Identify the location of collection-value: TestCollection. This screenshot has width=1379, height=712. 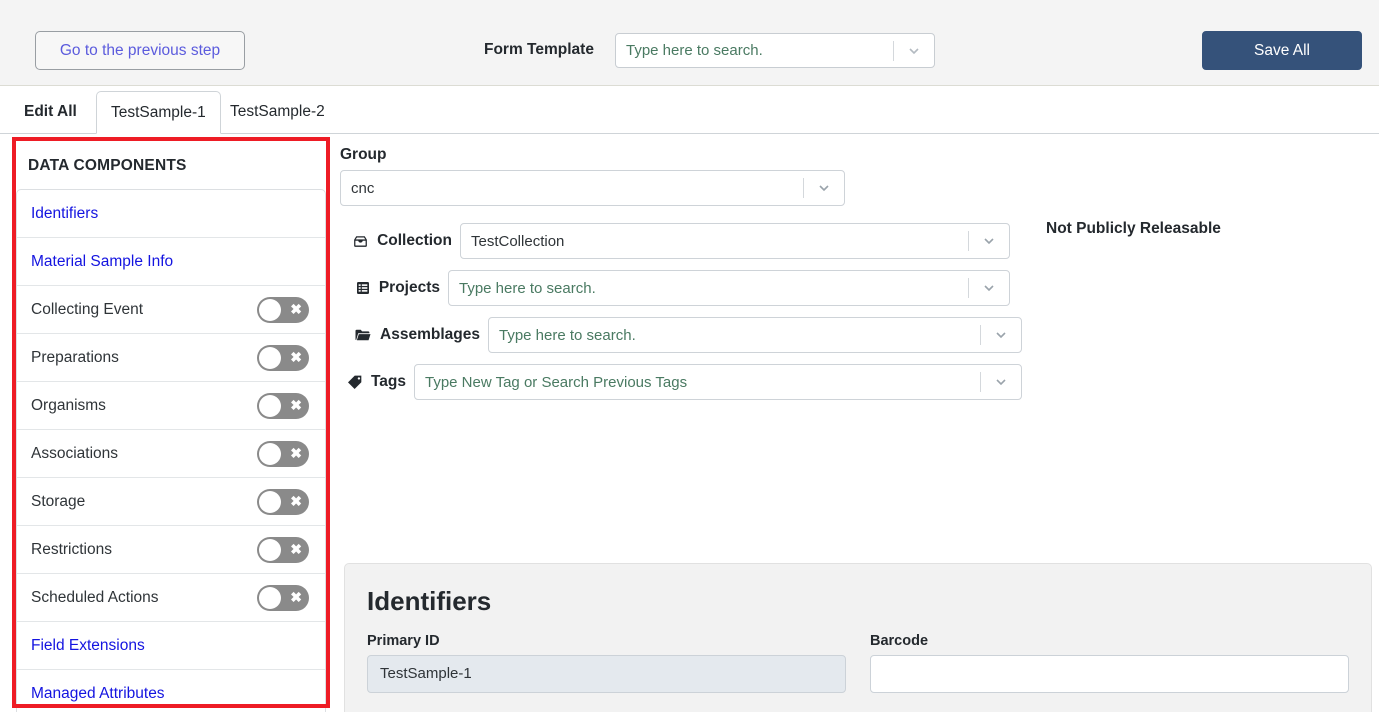
(518, 241).